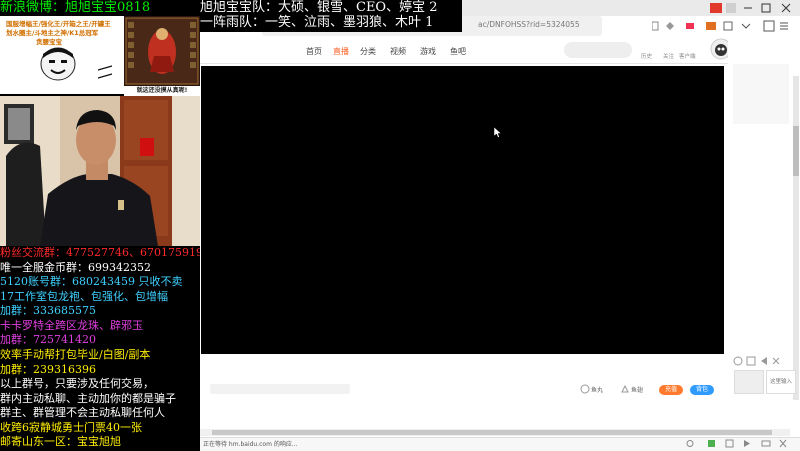 The image size is (800, 451). What do you see at coordinates (105, 72) in the screenshot?
I see `banner-lines-decoration` at bounding box center [105, 72].